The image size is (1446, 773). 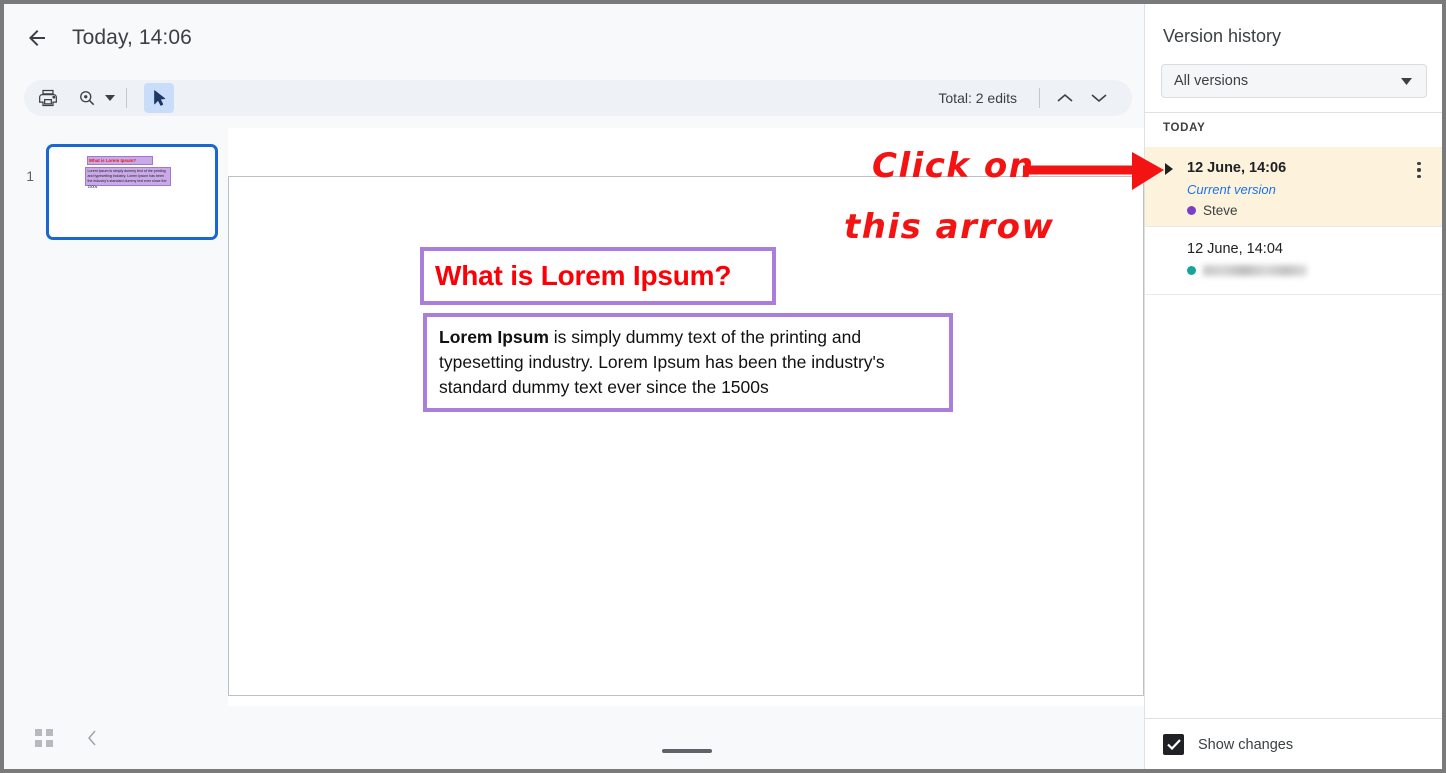 What do you see at coordinates (1231, 189) in the screenshot?
I see `current-version-label: Current version` at bounding box center [1231, 189].